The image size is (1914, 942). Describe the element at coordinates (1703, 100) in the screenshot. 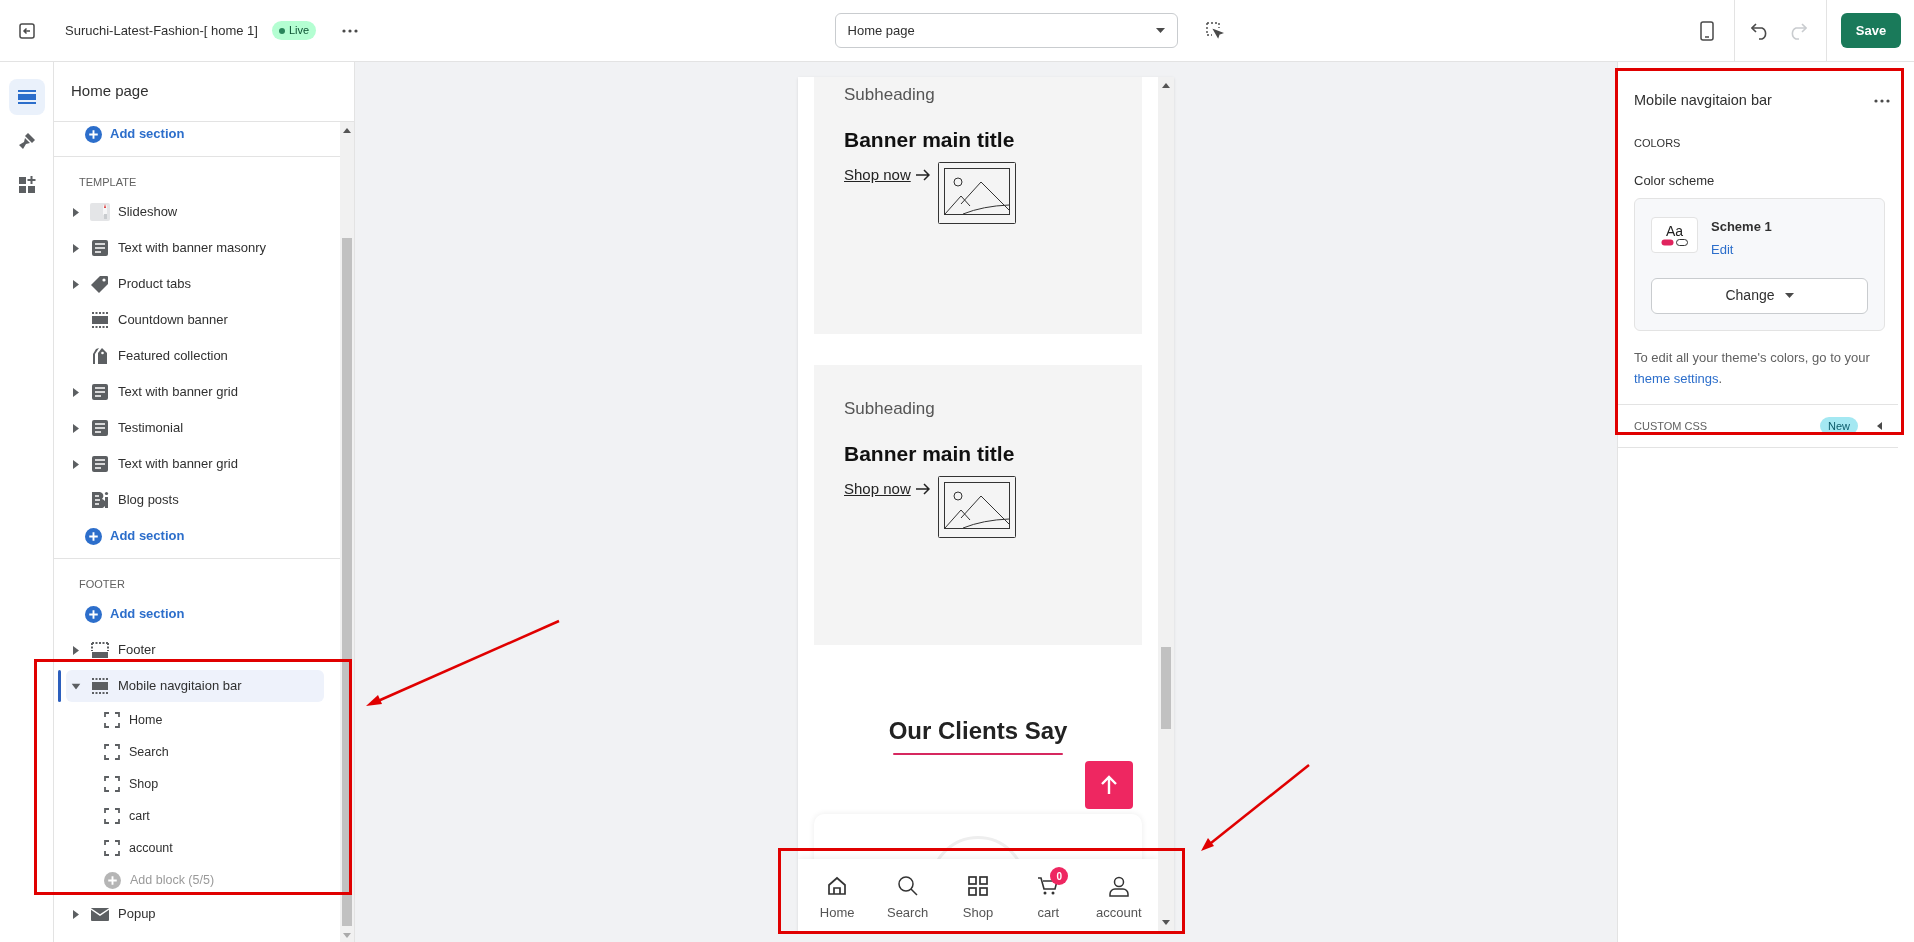

I see `panel-title: Mobile navgitaion bar` at that location.